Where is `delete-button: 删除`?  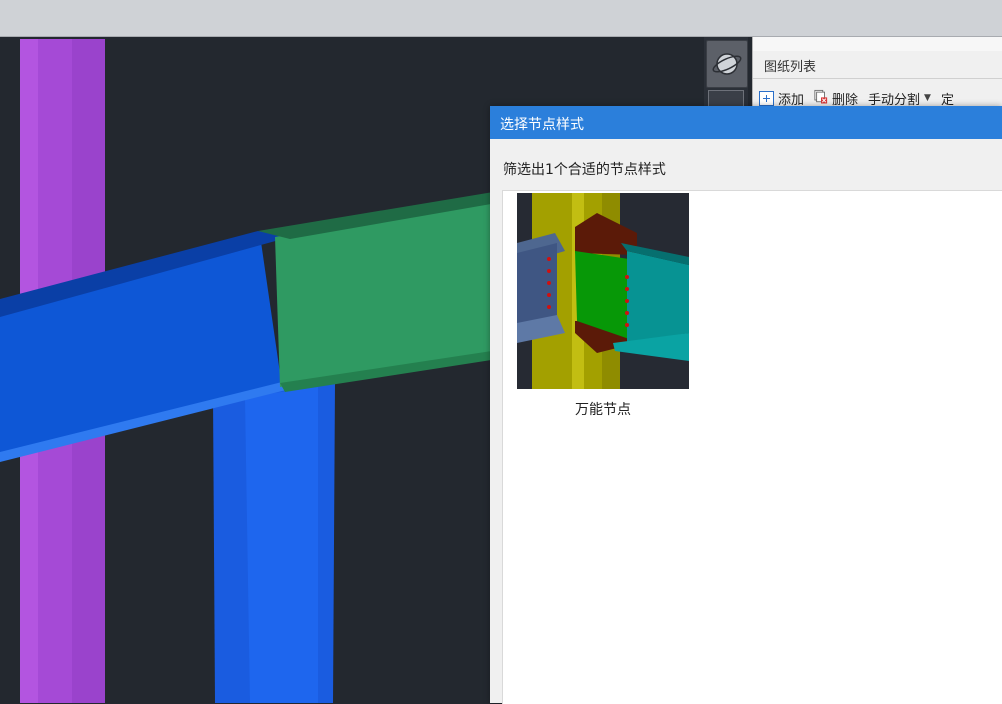 delete-button: 删除 is located at coordinates (836, 98).